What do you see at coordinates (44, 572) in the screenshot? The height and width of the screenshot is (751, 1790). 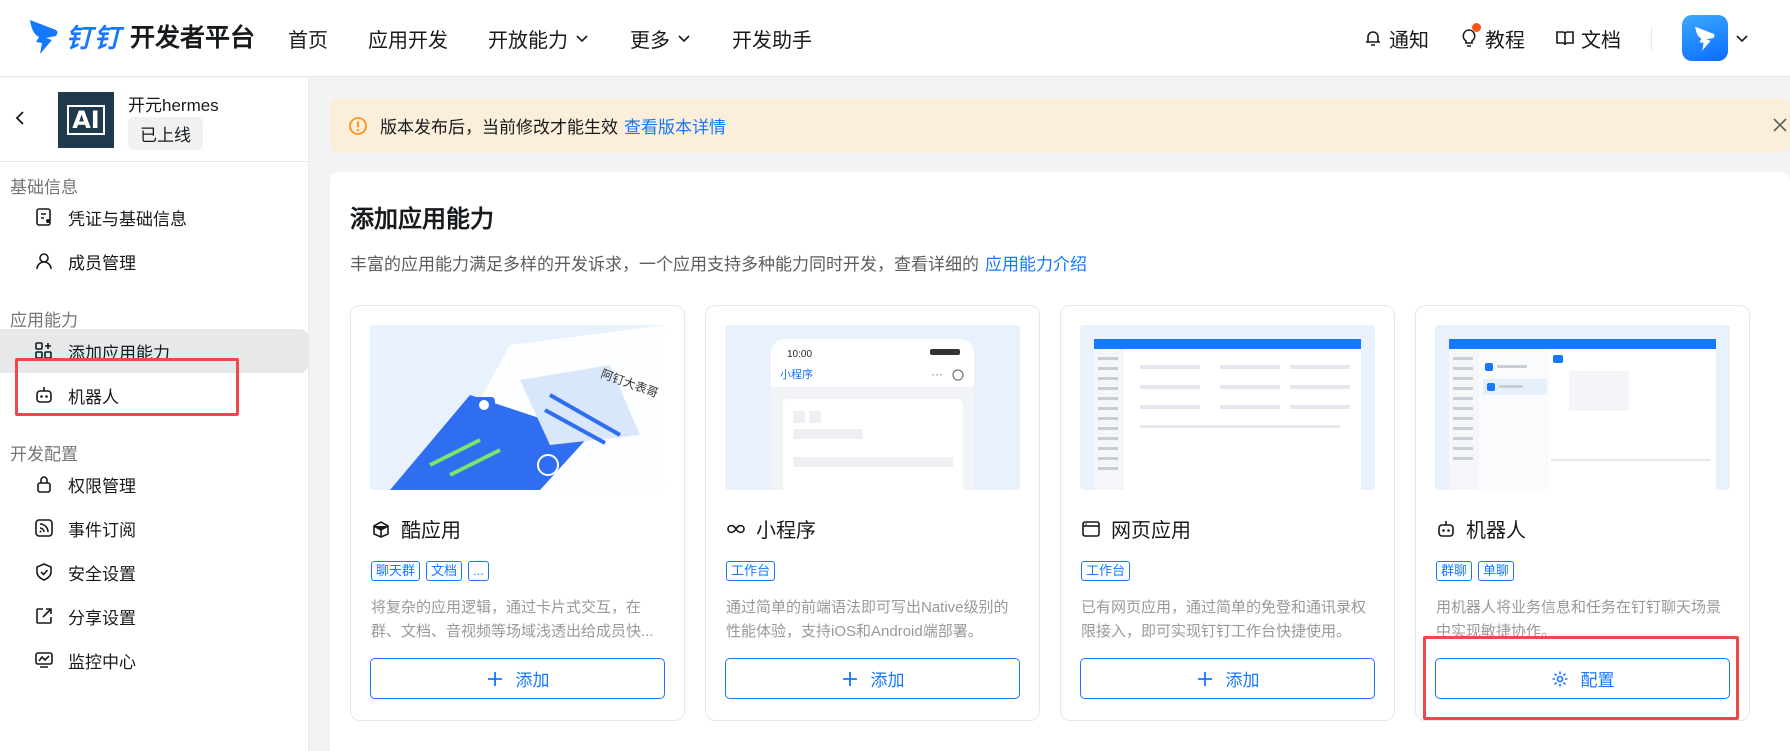 I see `shield-icon` at bounding box center [44, 572].